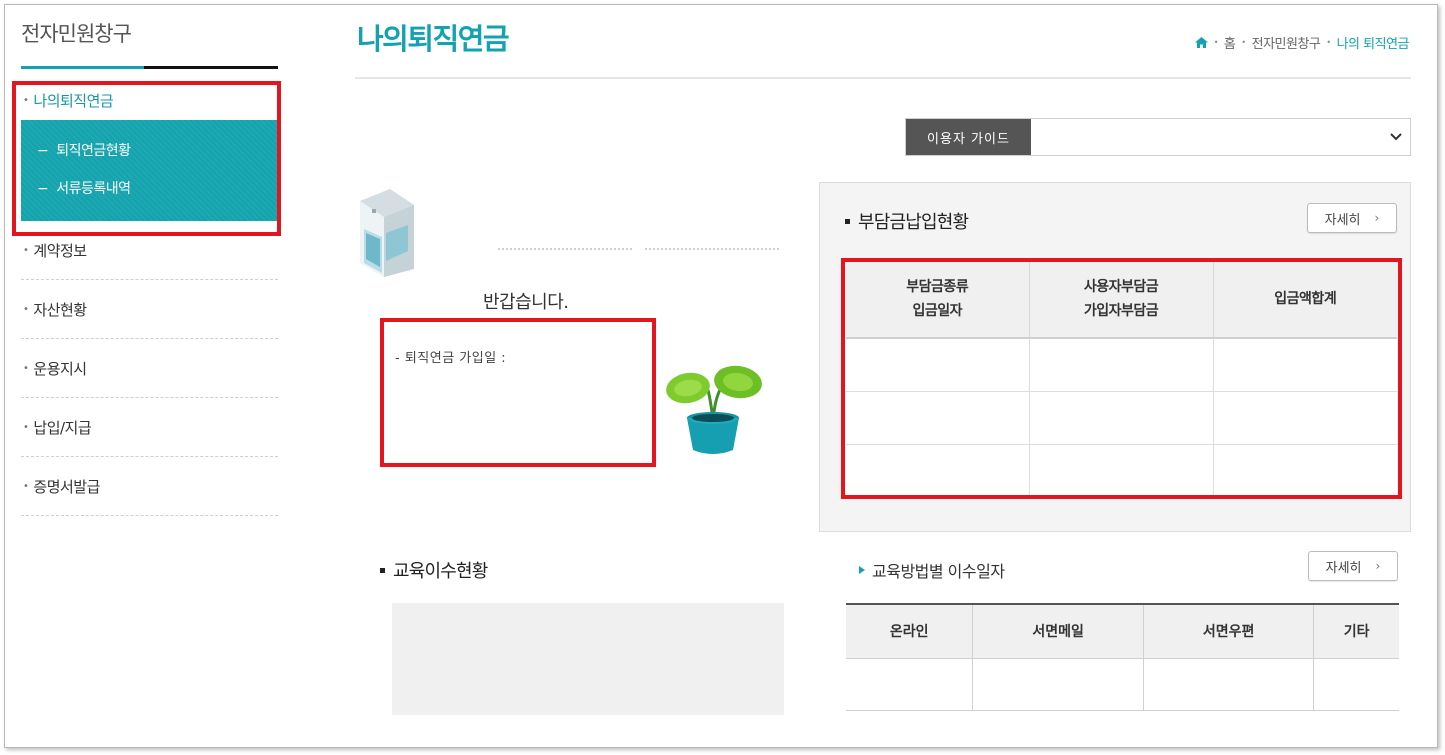 The image size is (1445, 755). What do you see at coordinates (62, 427) in the screenshot?
I see `sidebar-item-label: 납입/지급` at bounding box center [62, 427].